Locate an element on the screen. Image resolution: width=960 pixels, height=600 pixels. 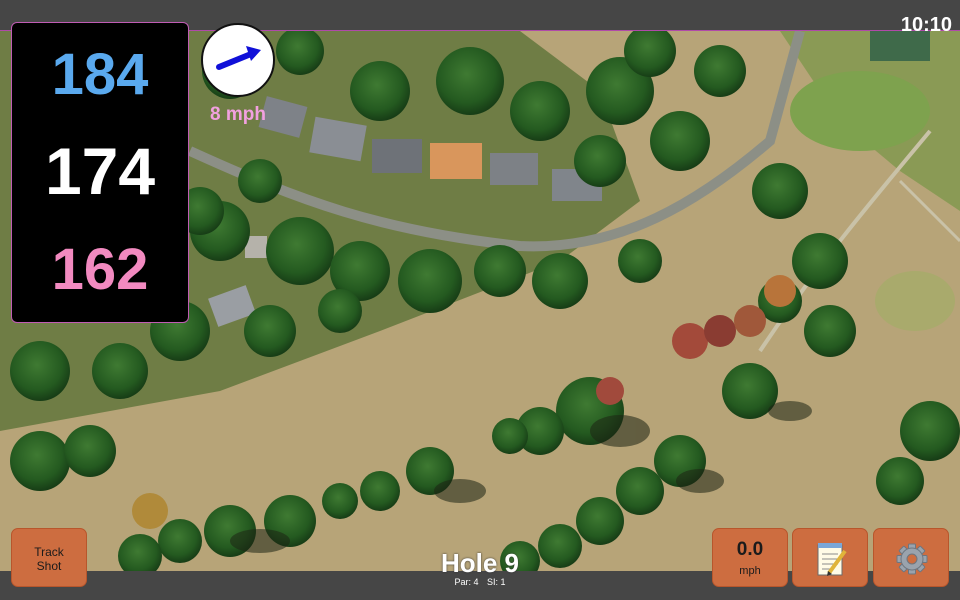
status-time: 10:10 is located at coordinates (926, 25).